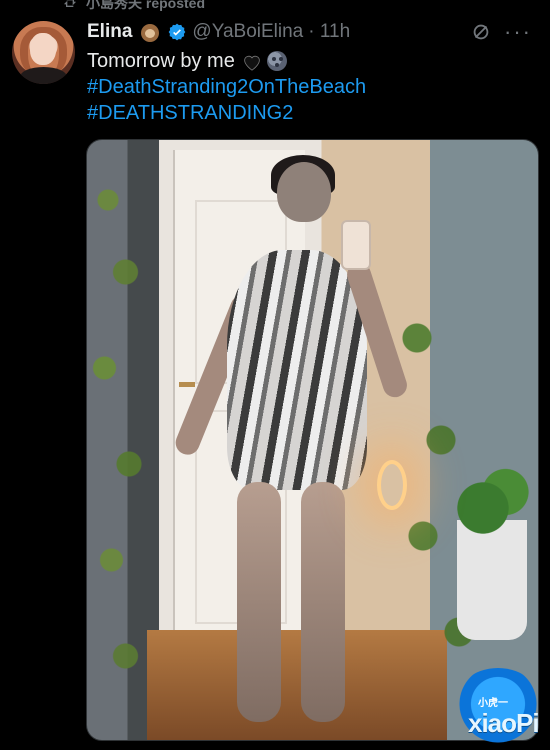 This screenshot has height=750, width=550. I want to click on hashtag-line: #DeathStranding2OnTheBeach, so click(310, 87).